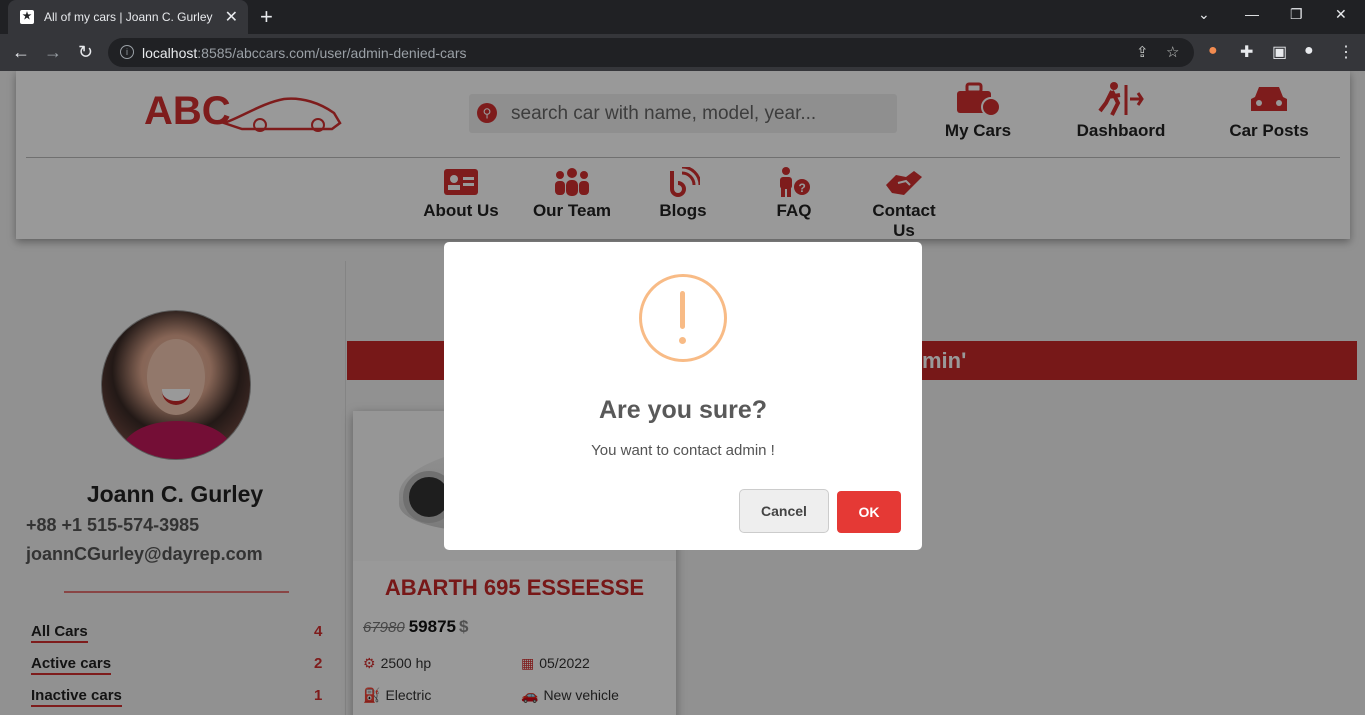 The height and width of the screenshot is (715, 1365). What do you see at coordinates (1341, 14) in the screenshot?
I see `close-window-icon: ✕` at bounding box center [1341, 14].